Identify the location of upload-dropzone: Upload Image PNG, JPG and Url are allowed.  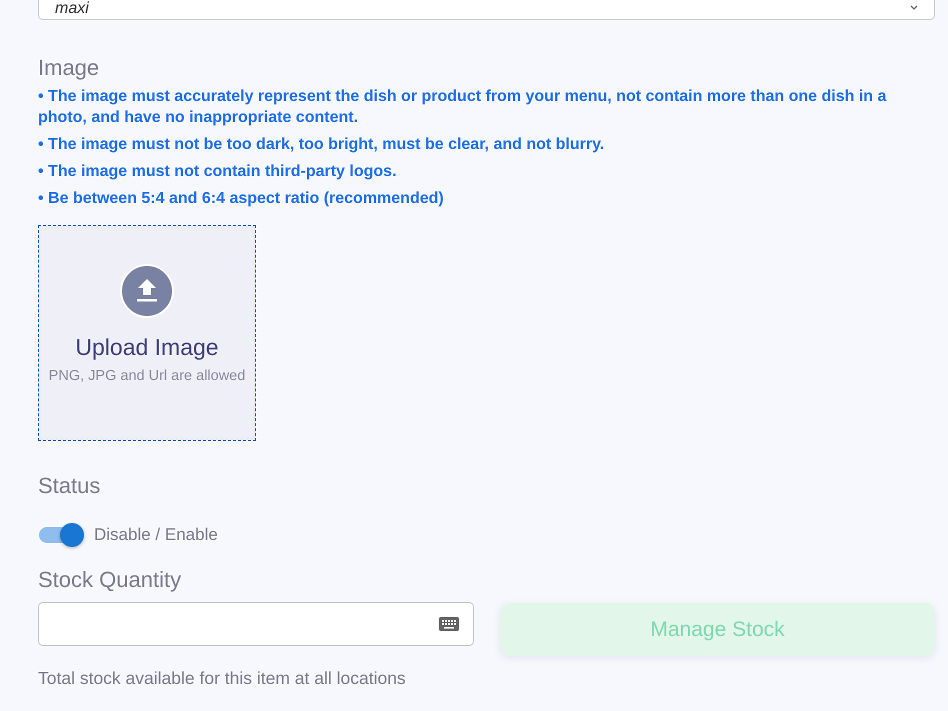
(147, 333).